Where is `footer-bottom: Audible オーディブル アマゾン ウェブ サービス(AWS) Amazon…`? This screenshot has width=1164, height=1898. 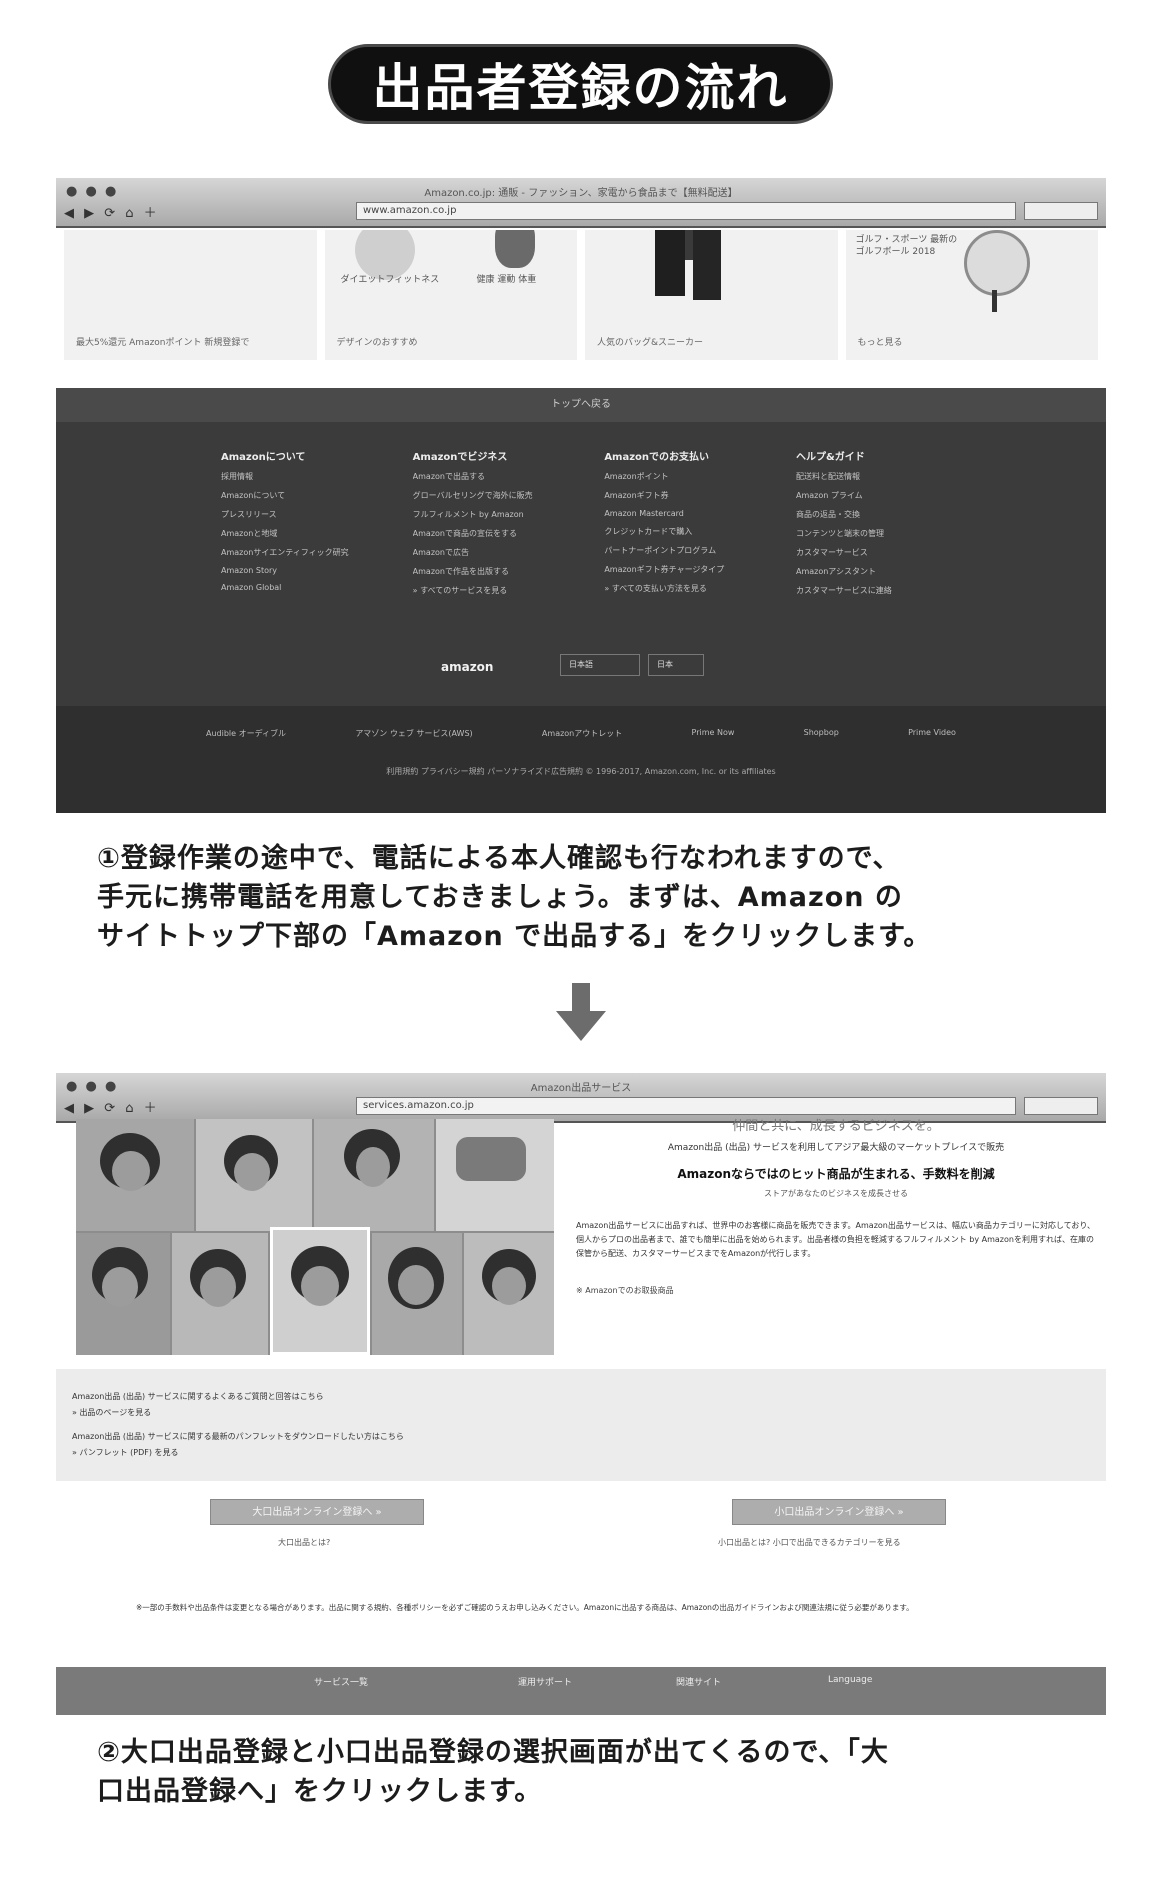
footer-bottom: Audible オーディブル アマゾン ウェブ サービス(AWS) Amazon… is located at coordinates (581, 759).